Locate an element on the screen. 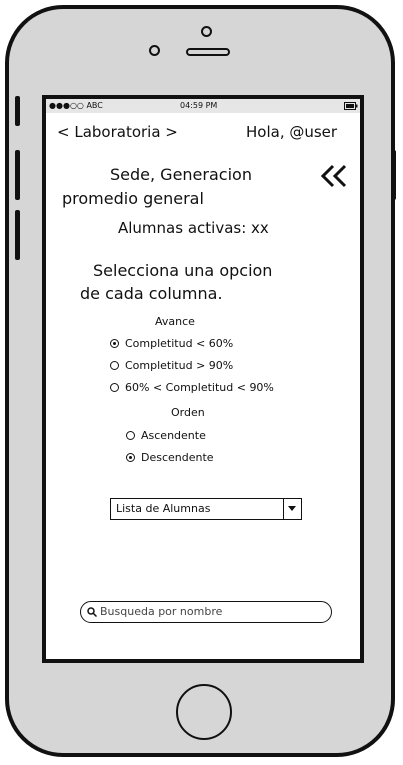 This screenshot has height=765, width=403. orden-heading: Orden is located at coordinates (188, 412).